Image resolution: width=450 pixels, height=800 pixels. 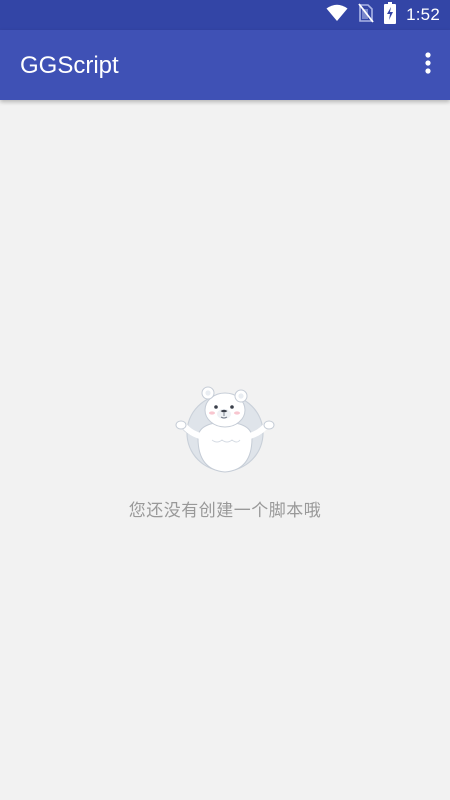 I want to click on empty-state-message: 您还没有创建一个脚本哦, so click(x=225, y=511).